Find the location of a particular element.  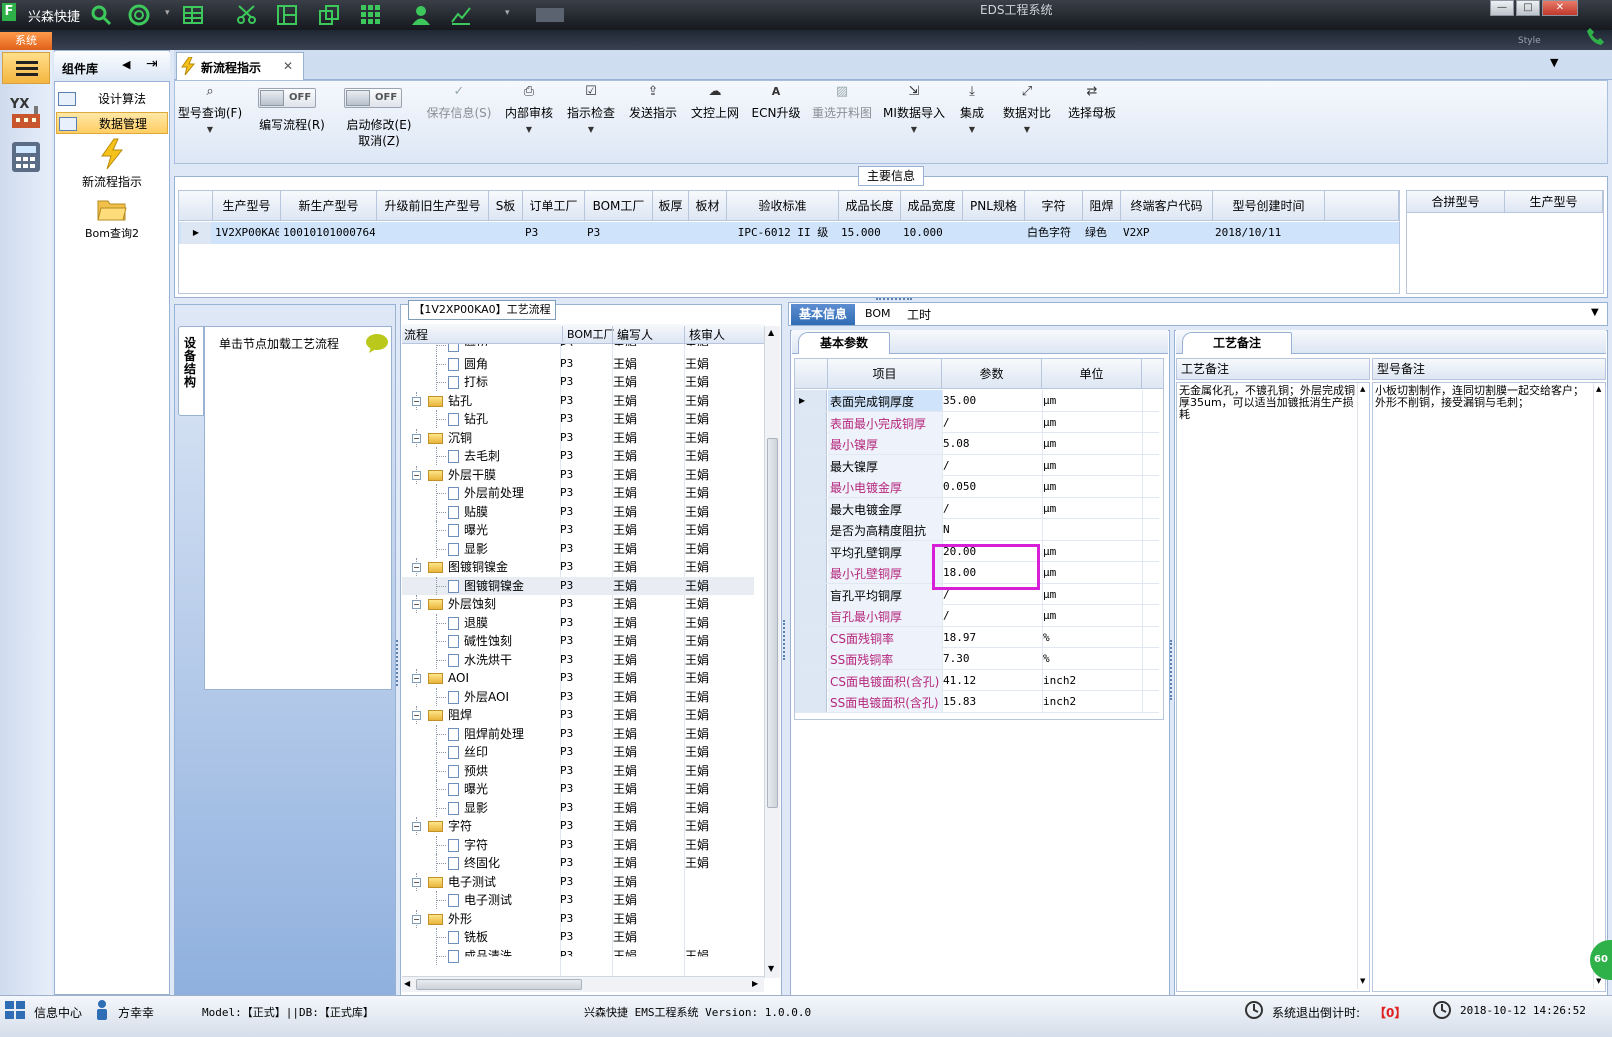

grid-cell: IPC-6012 II 级 is located at coordinates (783, 233).